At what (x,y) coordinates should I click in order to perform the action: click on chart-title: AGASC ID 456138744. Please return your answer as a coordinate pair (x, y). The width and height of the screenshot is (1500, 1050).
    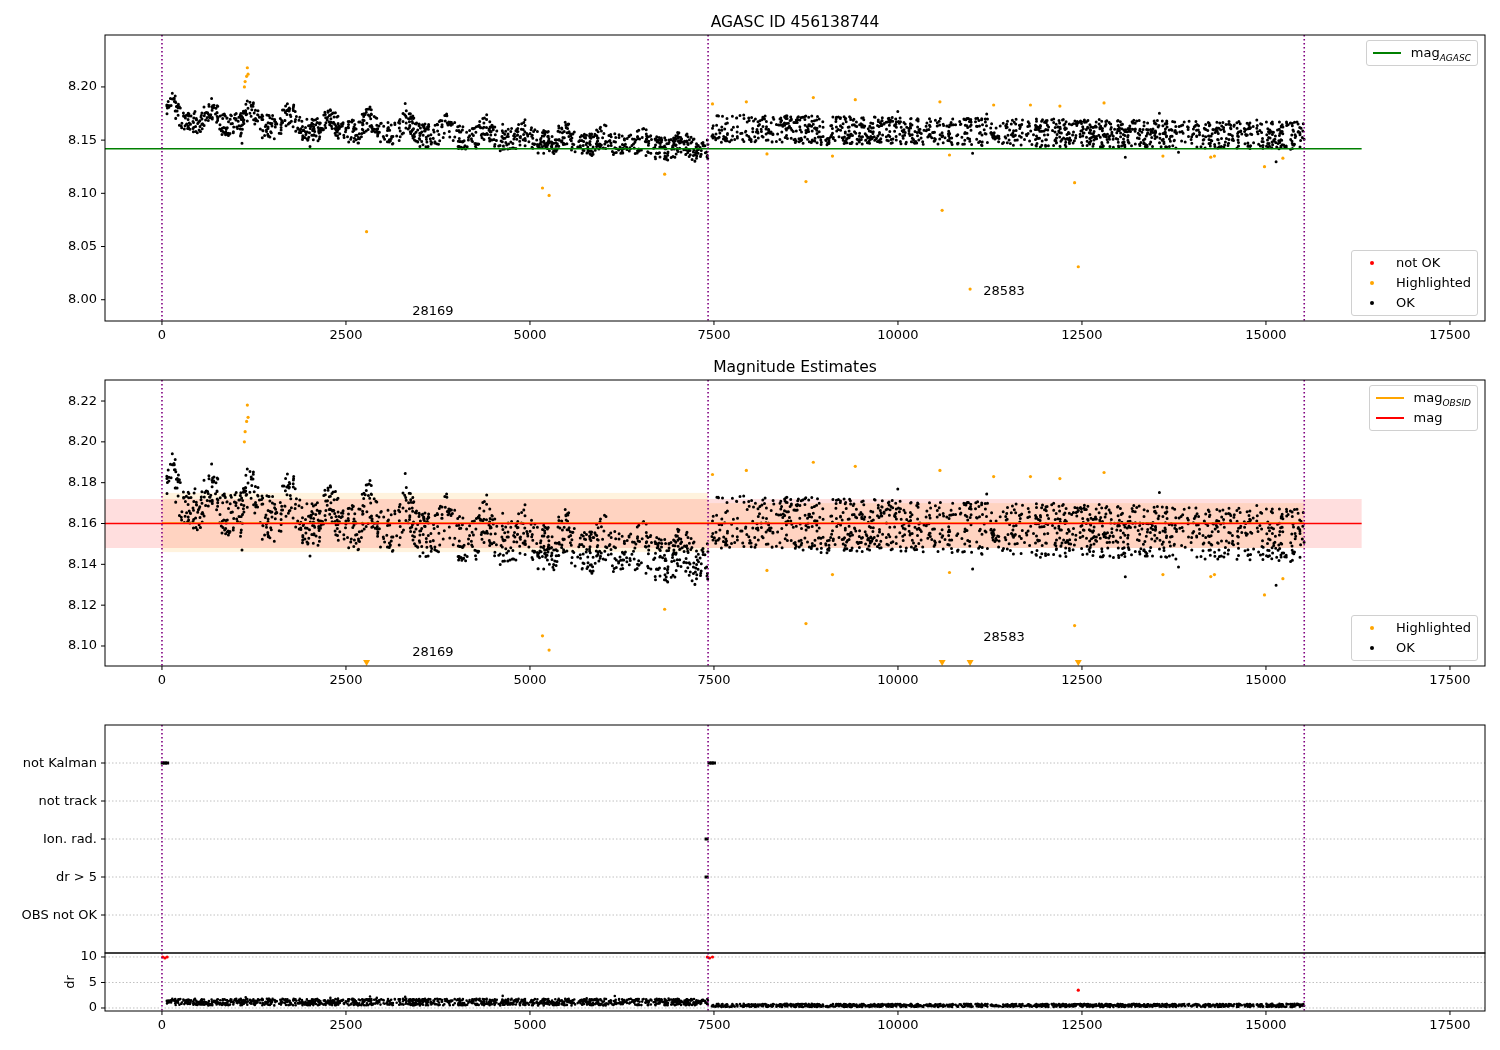
    Looking at the image, I should click on (795, 22).